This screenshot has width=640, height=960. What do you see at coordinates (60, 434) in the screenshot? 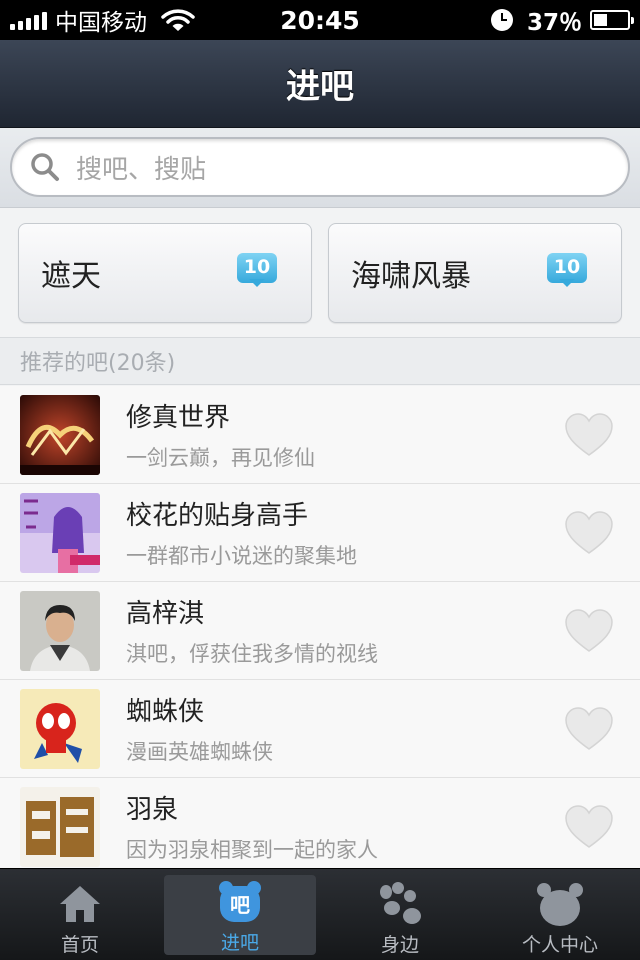
I see `xiuzhen-cover-thumbnail` at bounding box center [60, 434].